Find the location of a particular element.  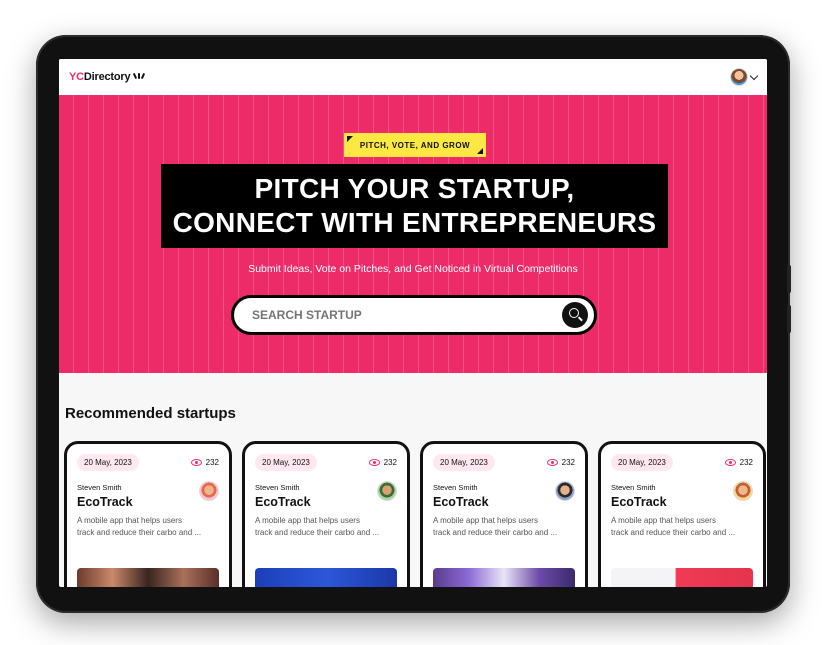

logo: YC Directory is located at coordinates (107, 77).